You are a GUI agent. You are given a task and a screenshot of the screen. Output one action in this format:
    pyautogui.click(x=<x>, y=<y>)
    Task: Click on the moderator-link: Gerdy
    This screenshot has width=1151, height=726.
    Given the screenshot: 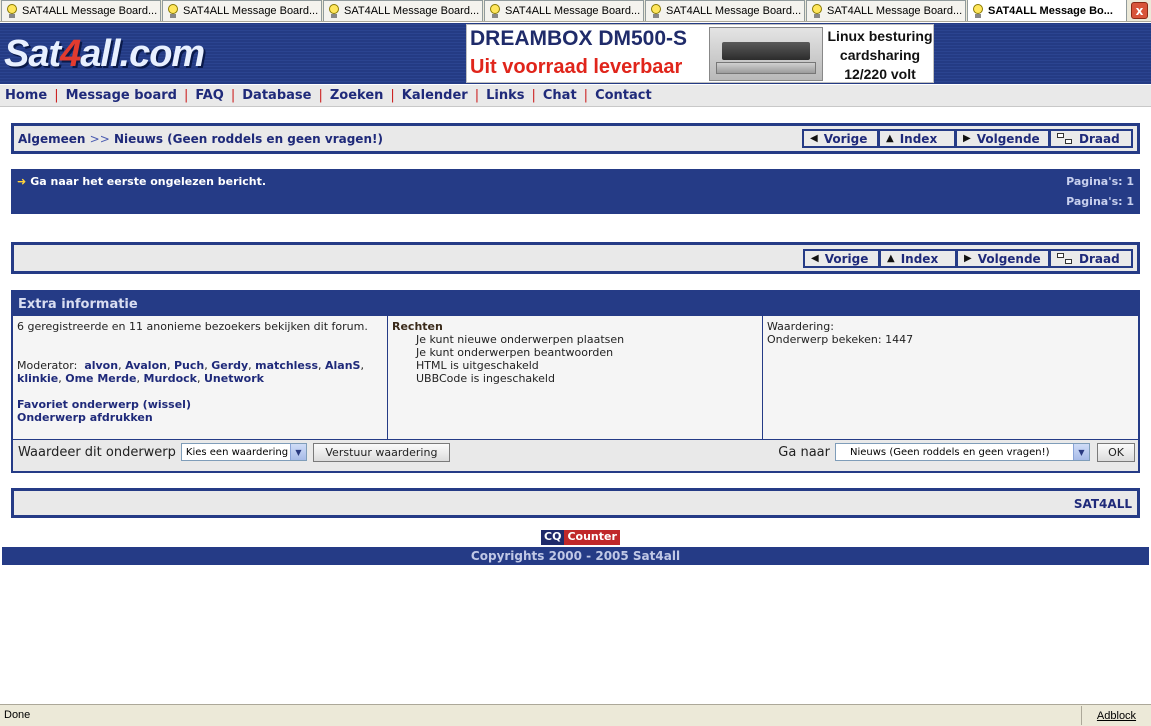 What is the action you would take?
    pyautogui.click(x=229, y=365)
    